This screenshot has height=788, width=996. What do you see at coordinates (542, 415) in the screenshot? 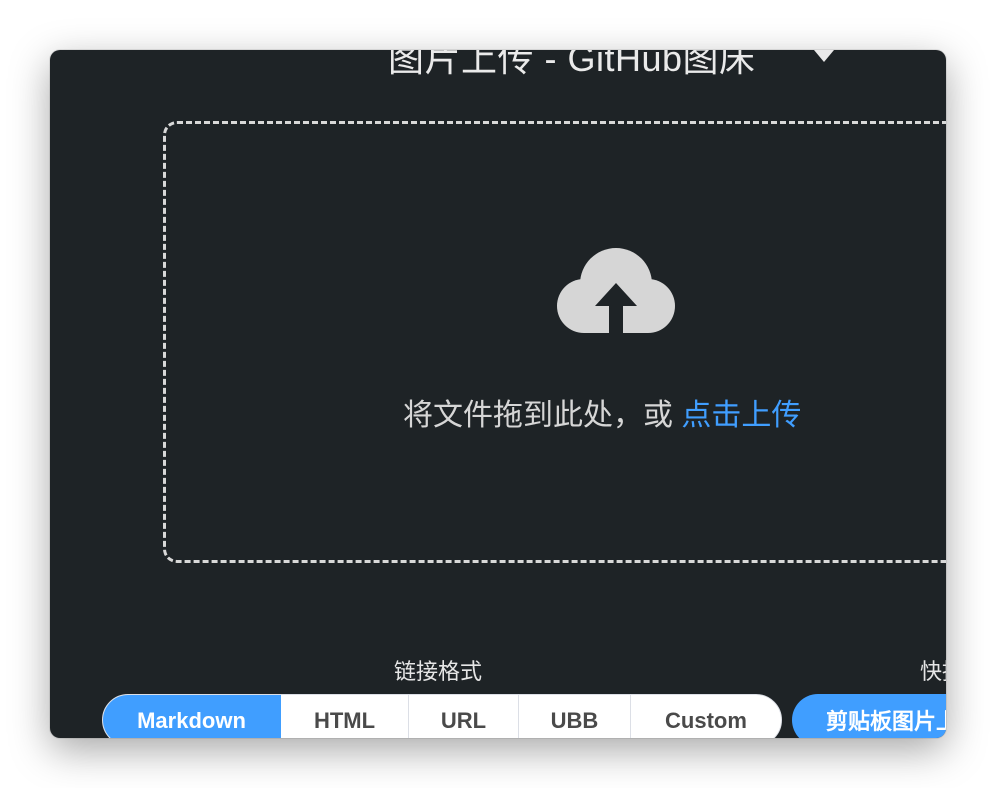
I see `dropzone-hint-text: 将文件拖到此处，或` at bounding box center [542, 415].